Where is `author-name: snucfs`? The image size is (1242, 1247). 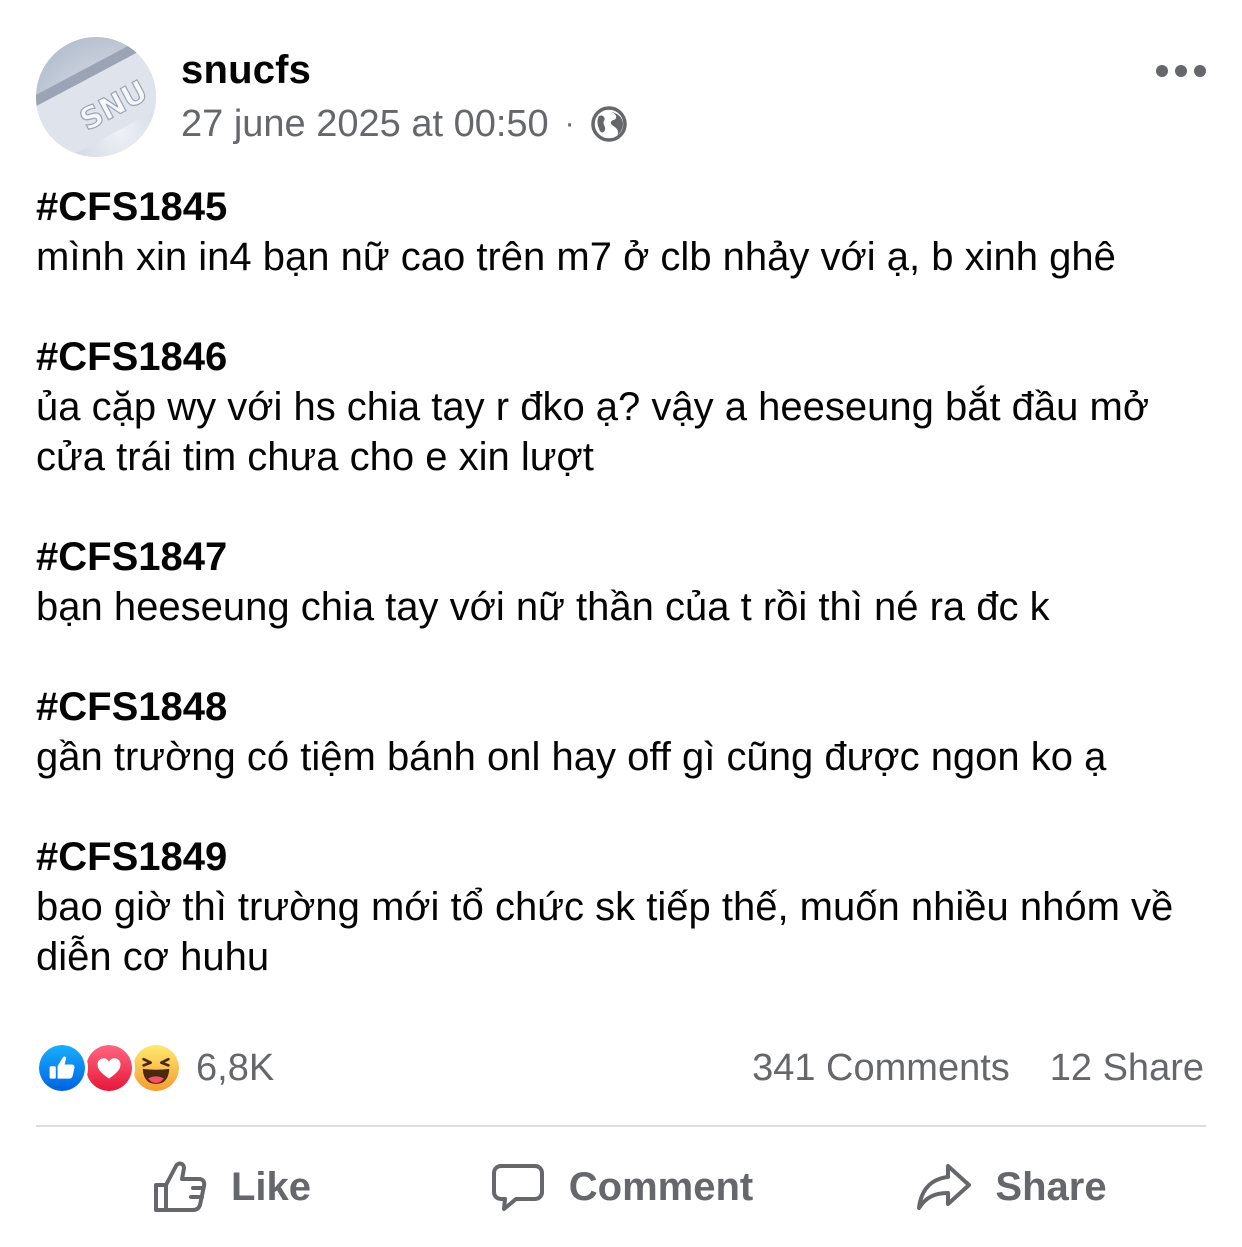 author-name: snucfs is located at coordinates (246, 70).